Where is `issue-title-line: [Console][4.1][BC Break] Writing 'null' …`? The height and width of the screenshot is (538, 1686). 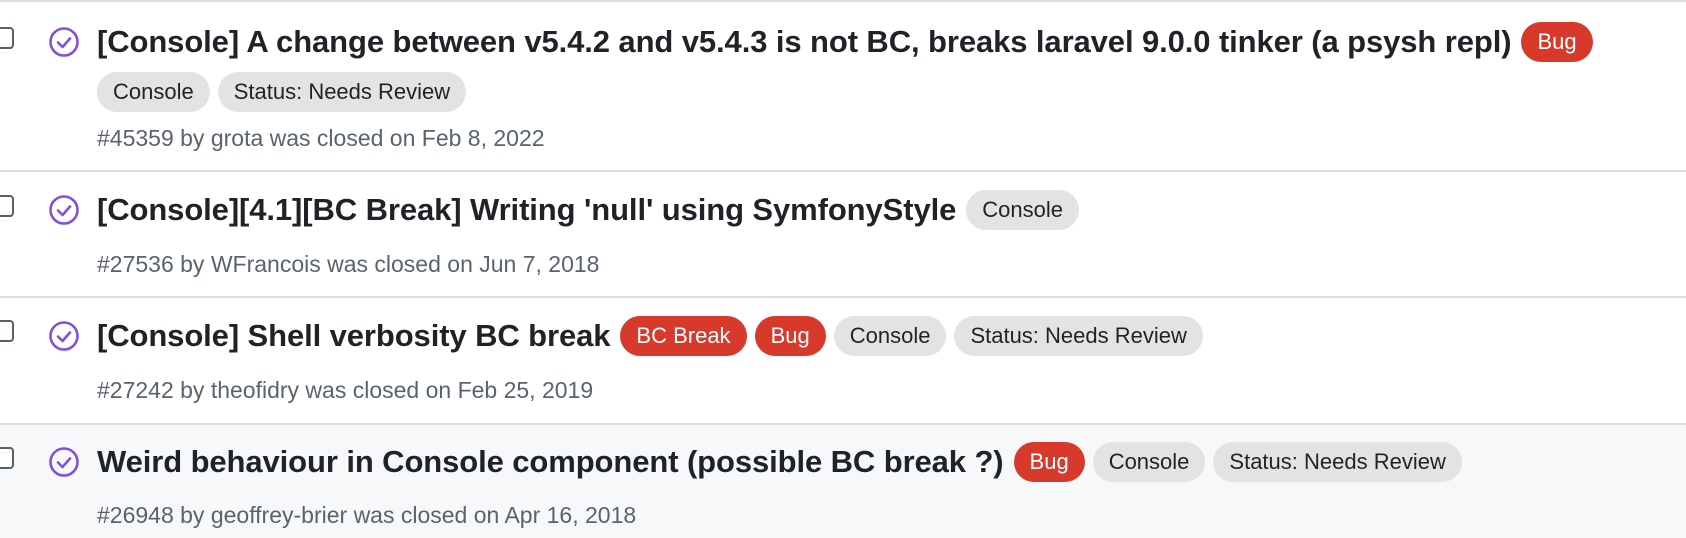 issue-title-line: [Console][4.1][BC Break] Writing 'null' … is located at coordinates (886, 210).